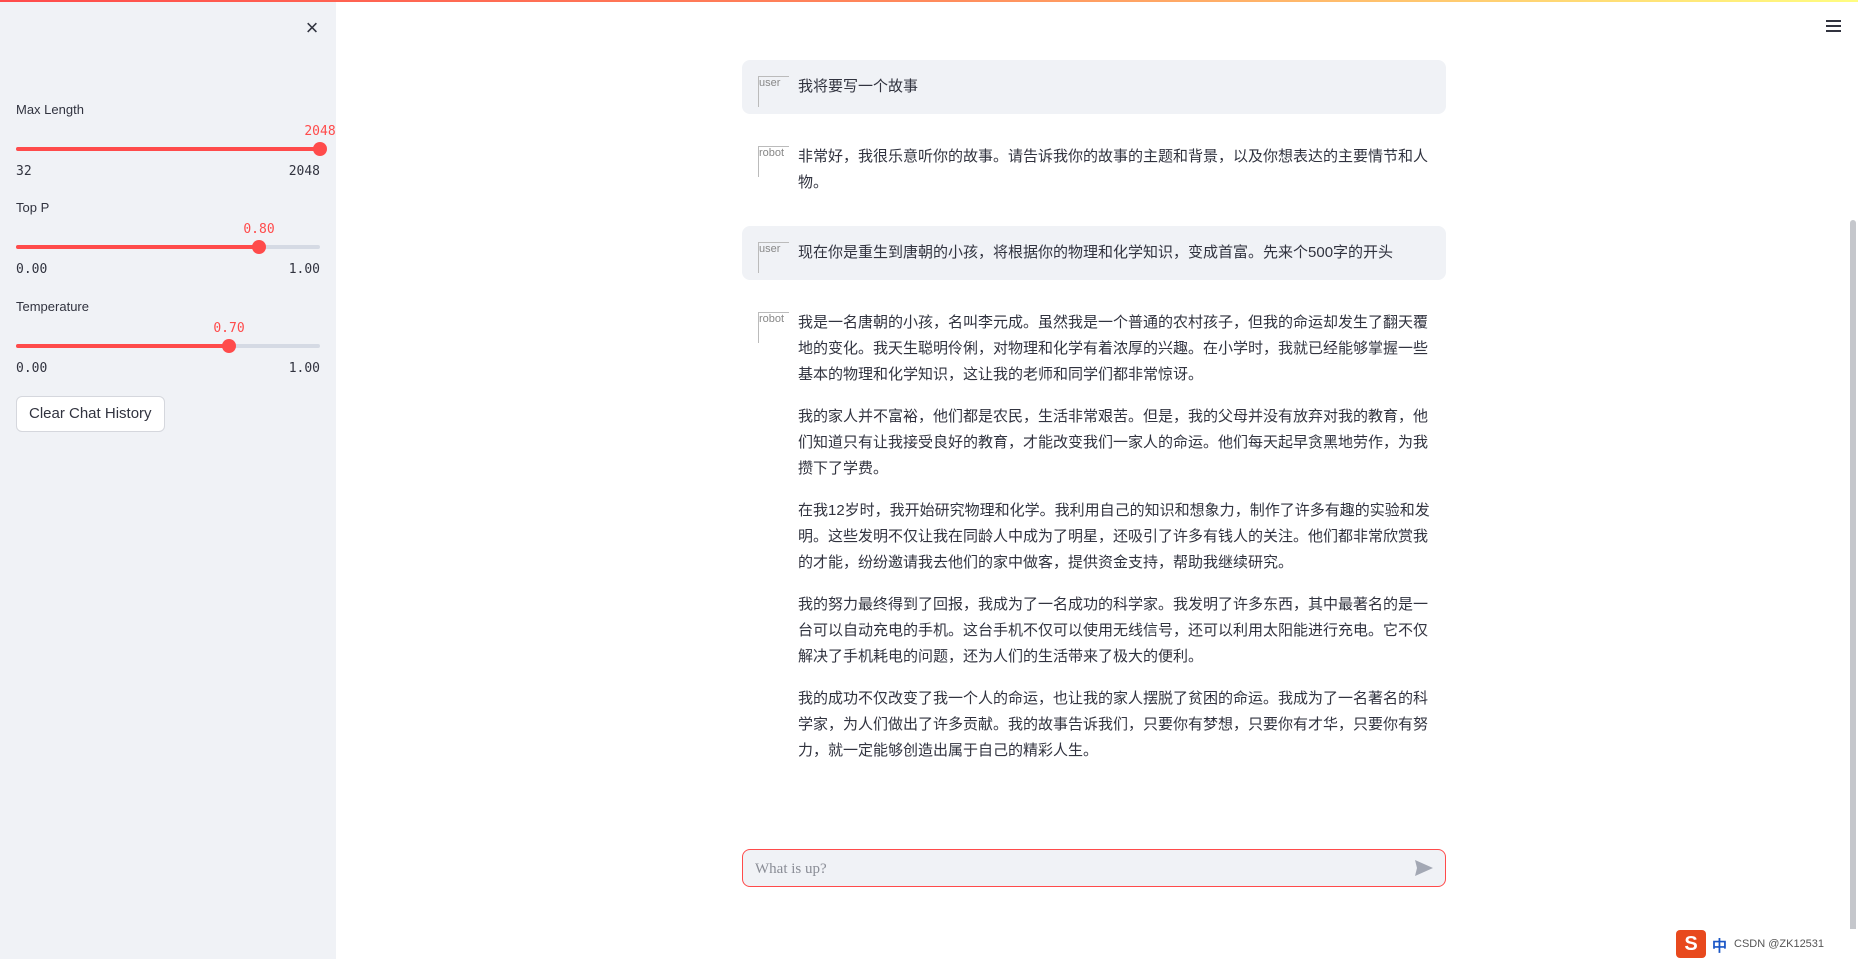  Describe the element at coordinates (1691, 944) in the screenshot. I see `sogou-logo-icon: S` at that location.